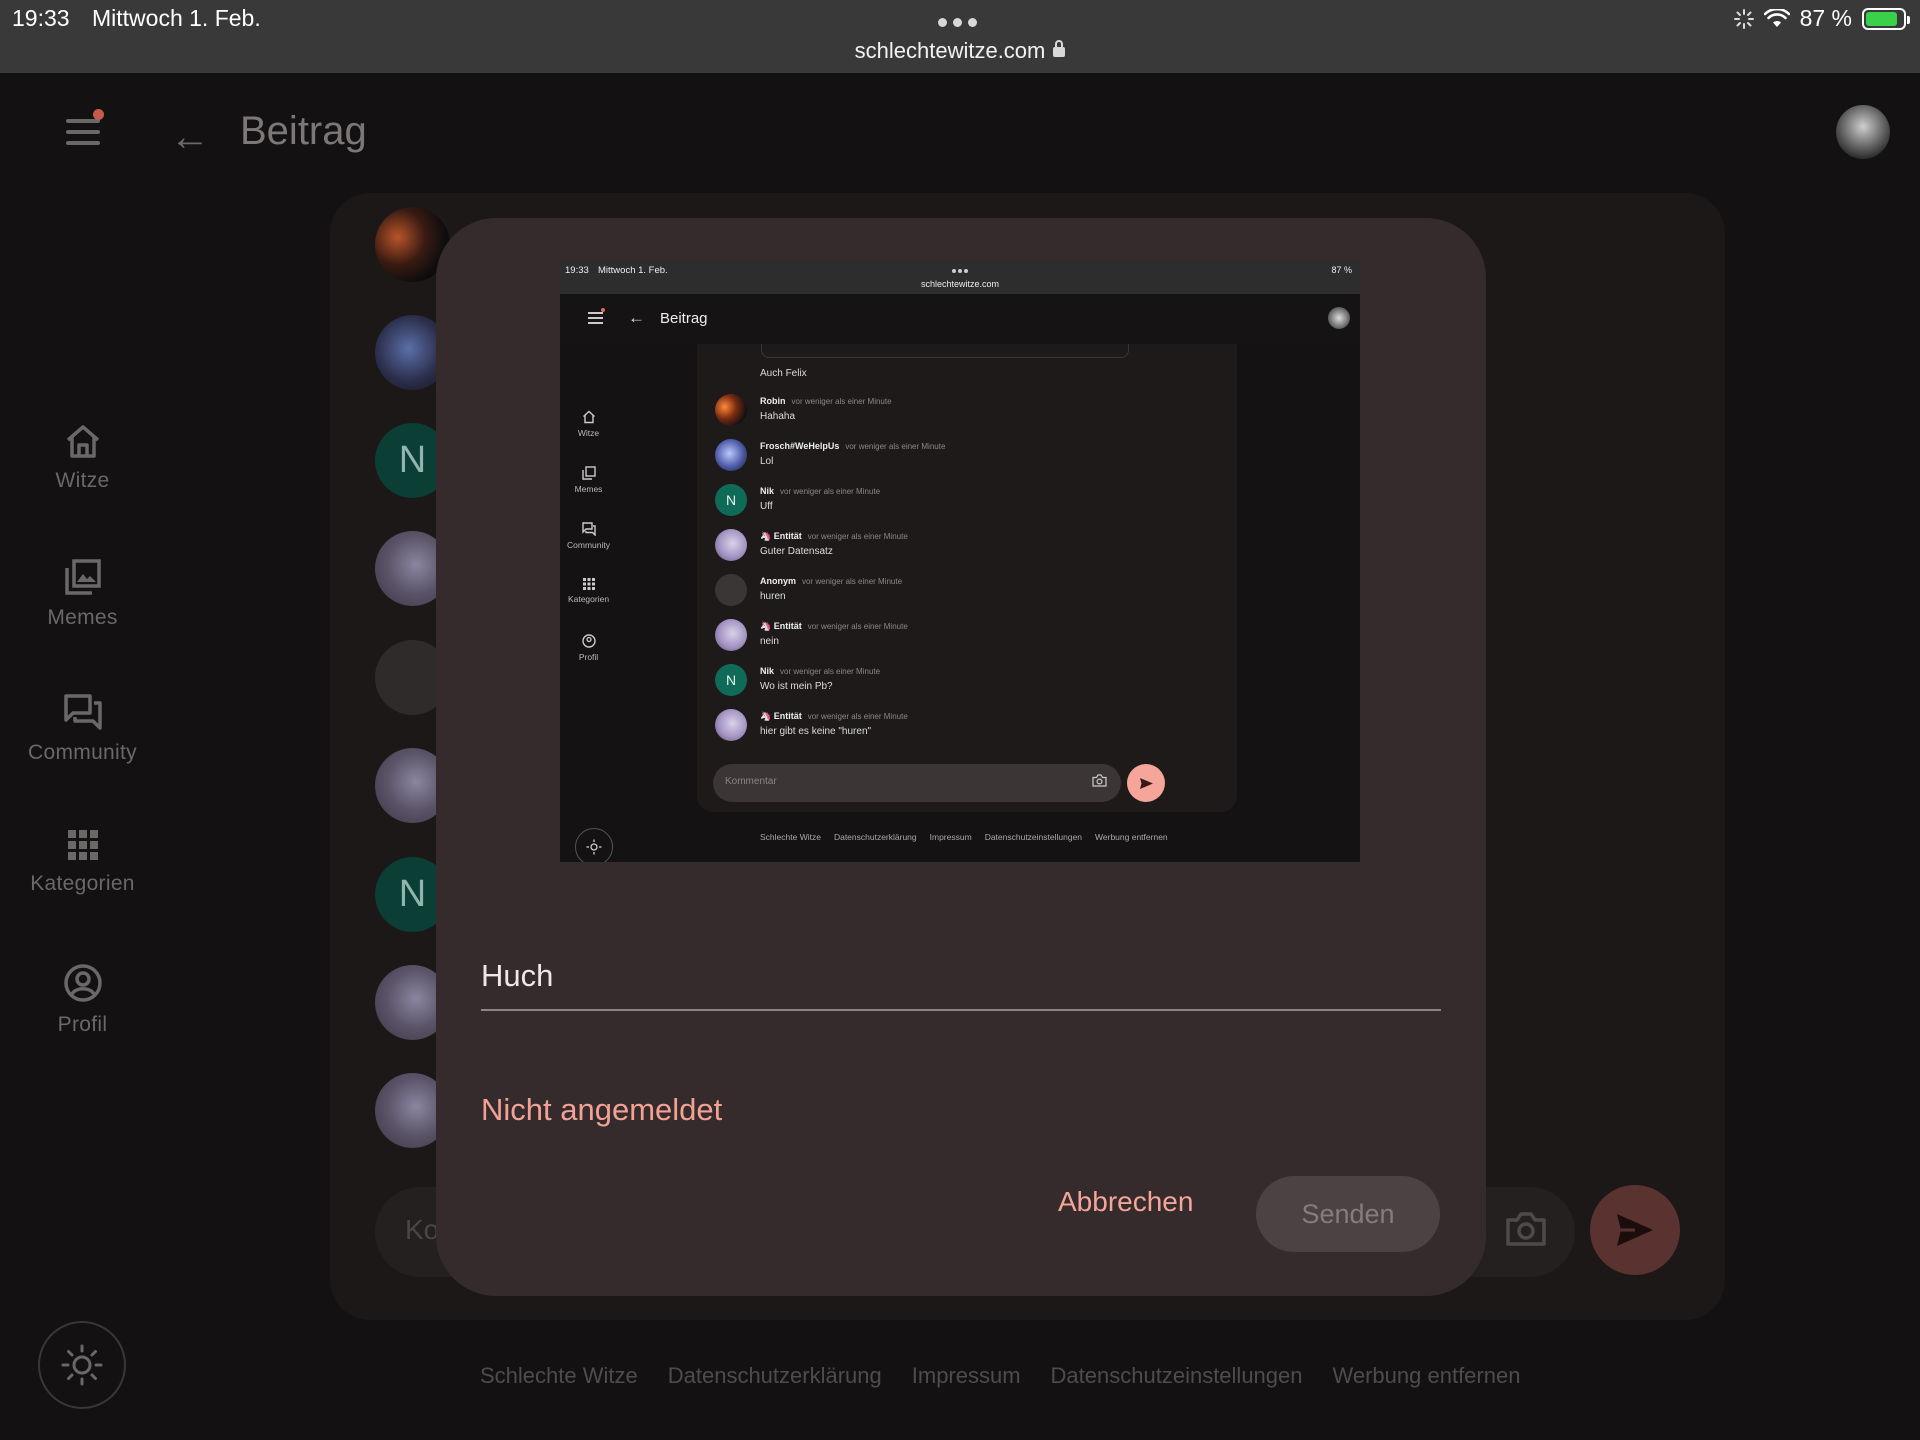 The height and width of the screenshot is (1440, 1920). Describe the element at coordinates (559, 1376) in the screenshot. I see `footer-link: Schlechte Witze` at that location.